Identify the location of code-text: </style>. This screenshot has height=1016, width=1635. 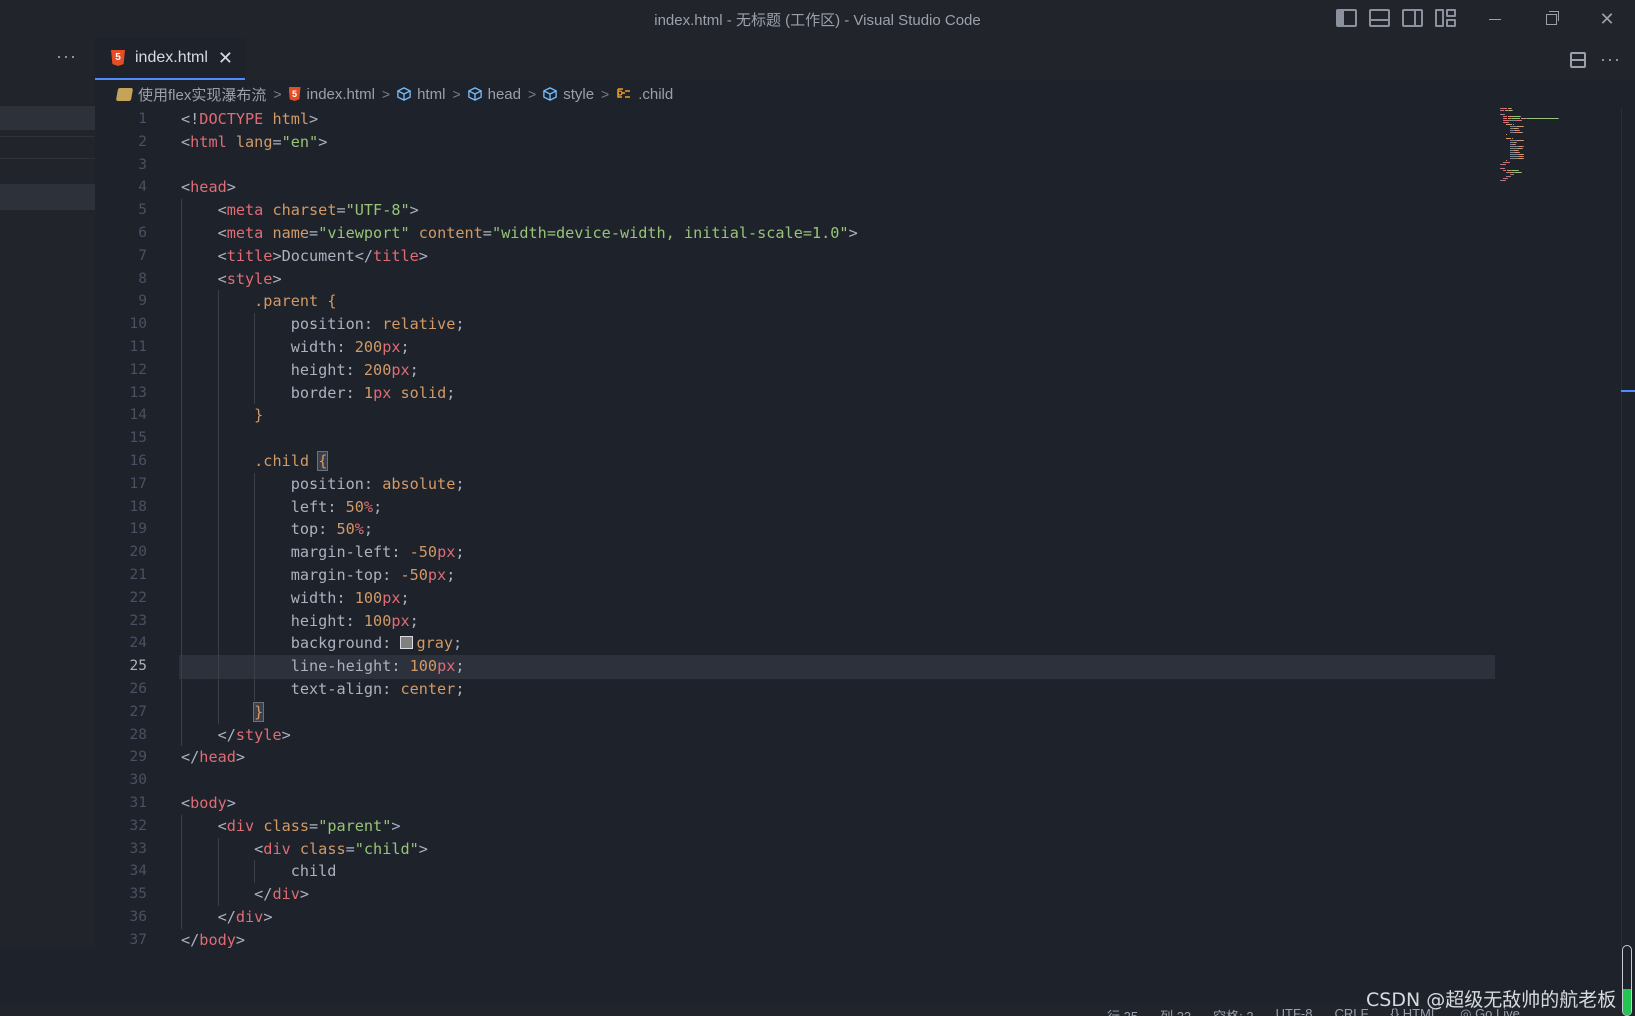
(236, 736).